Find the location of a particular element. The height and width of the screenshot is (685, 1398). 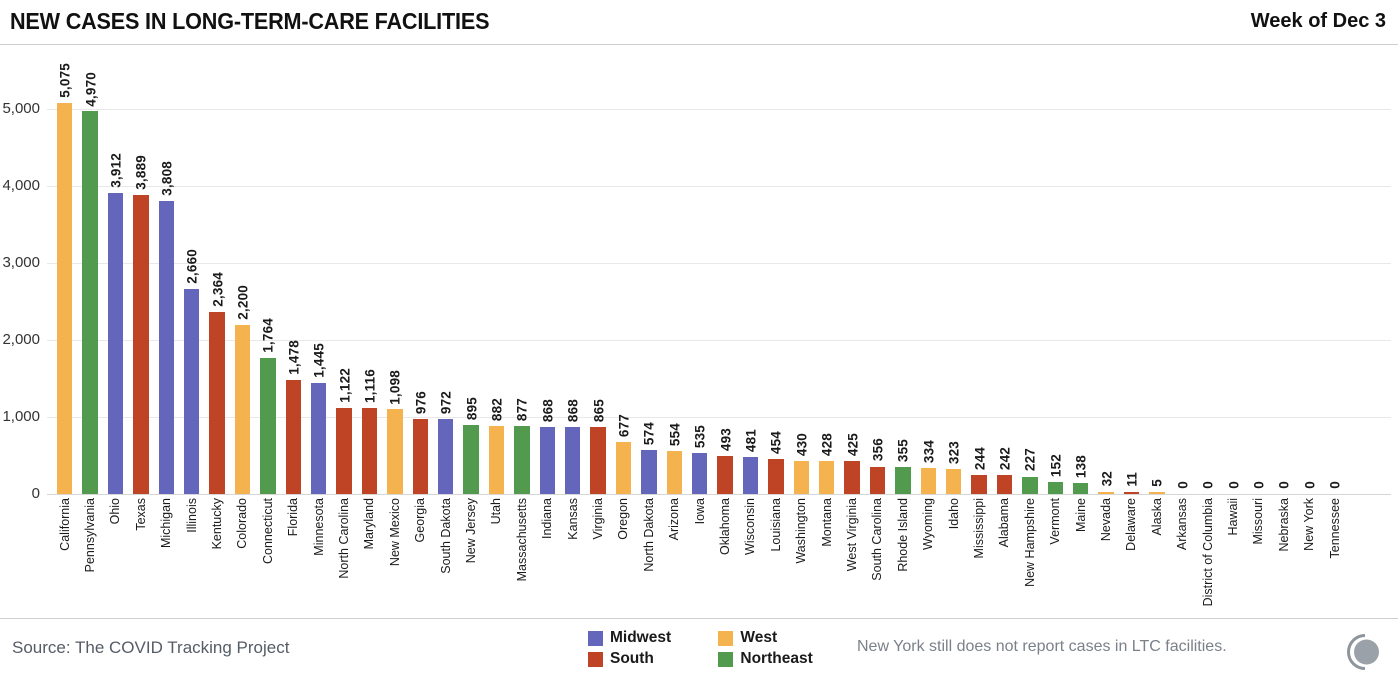

legend-item-west: West is located at coordinates (778, 638).